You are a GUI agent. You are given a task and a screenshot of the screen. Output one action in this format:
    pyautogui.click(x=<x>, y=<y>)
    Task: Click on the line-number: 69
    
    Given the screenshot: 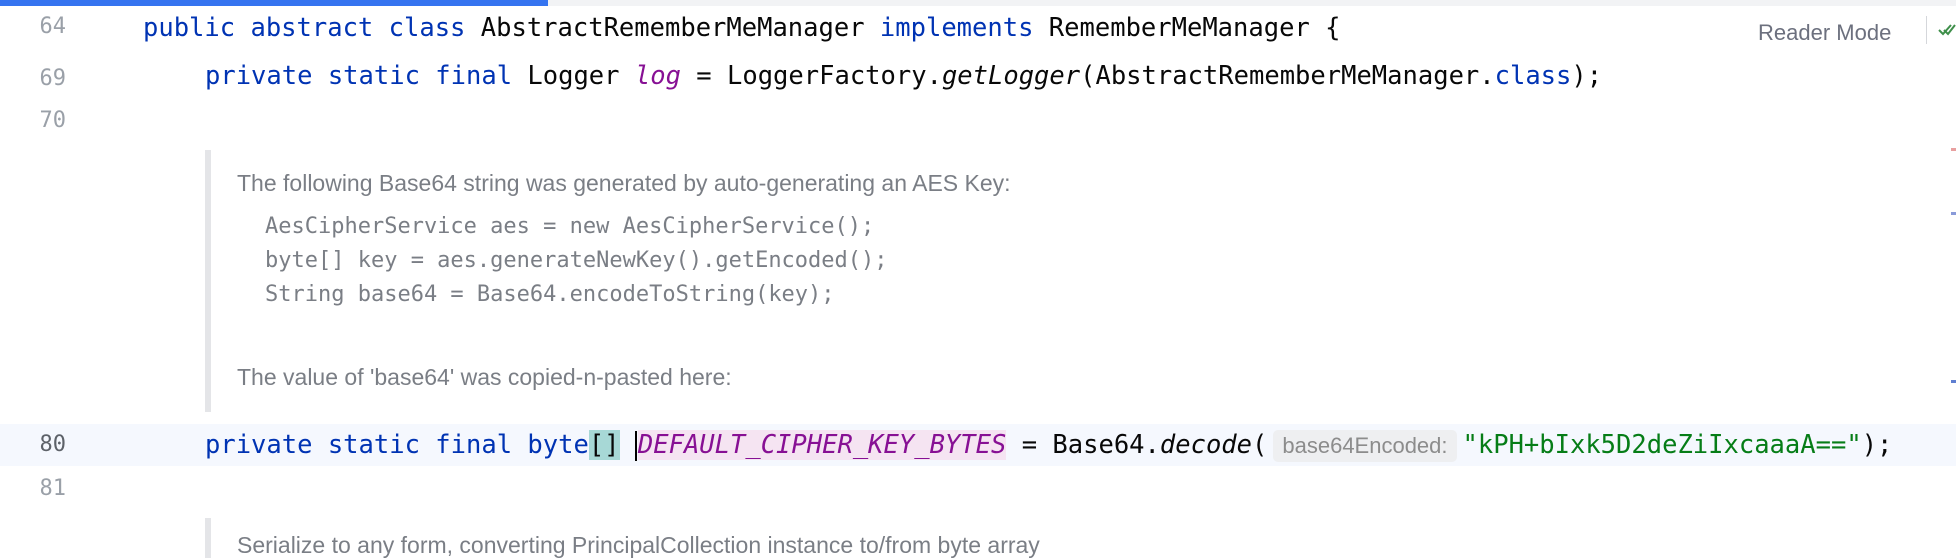 What is the action you would take?
    pyautogui.click(x=53, y=78)
    